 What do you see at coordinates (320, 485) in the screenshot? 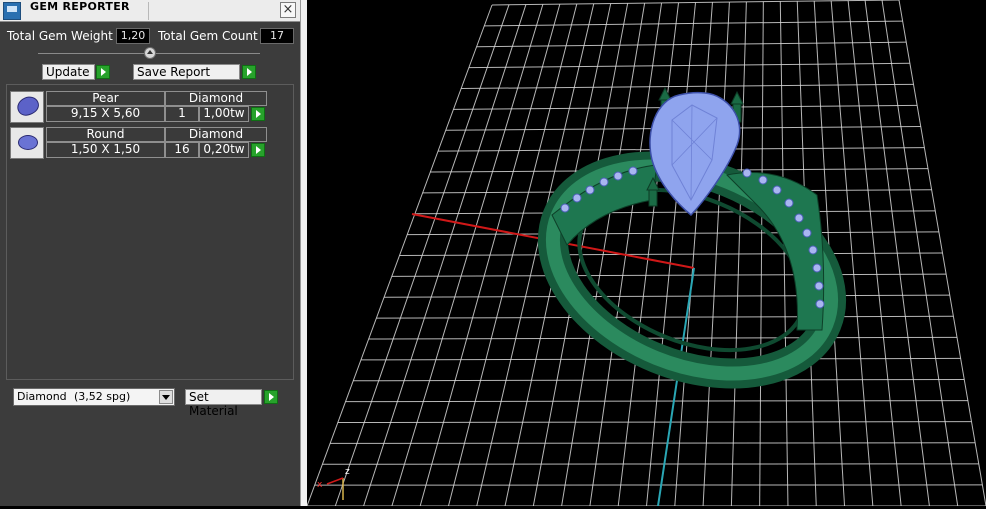
I see `axis-x-label: x` at bounding box center [320, 485].